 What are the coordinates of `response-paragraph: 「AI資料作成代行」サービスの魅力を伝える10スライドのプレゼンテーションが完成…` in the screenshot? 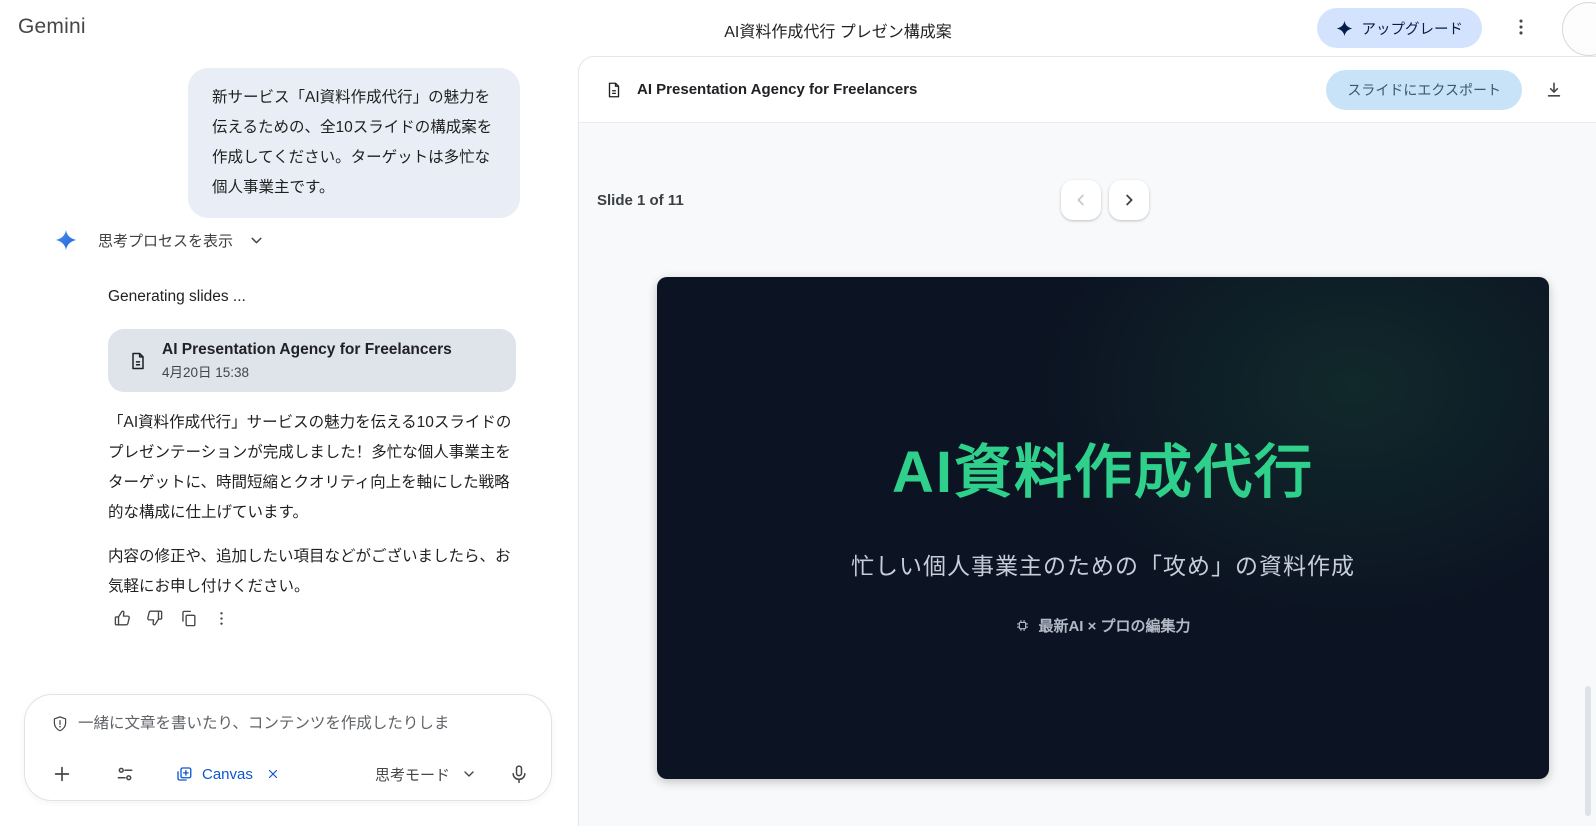 It's located at (310, 467).